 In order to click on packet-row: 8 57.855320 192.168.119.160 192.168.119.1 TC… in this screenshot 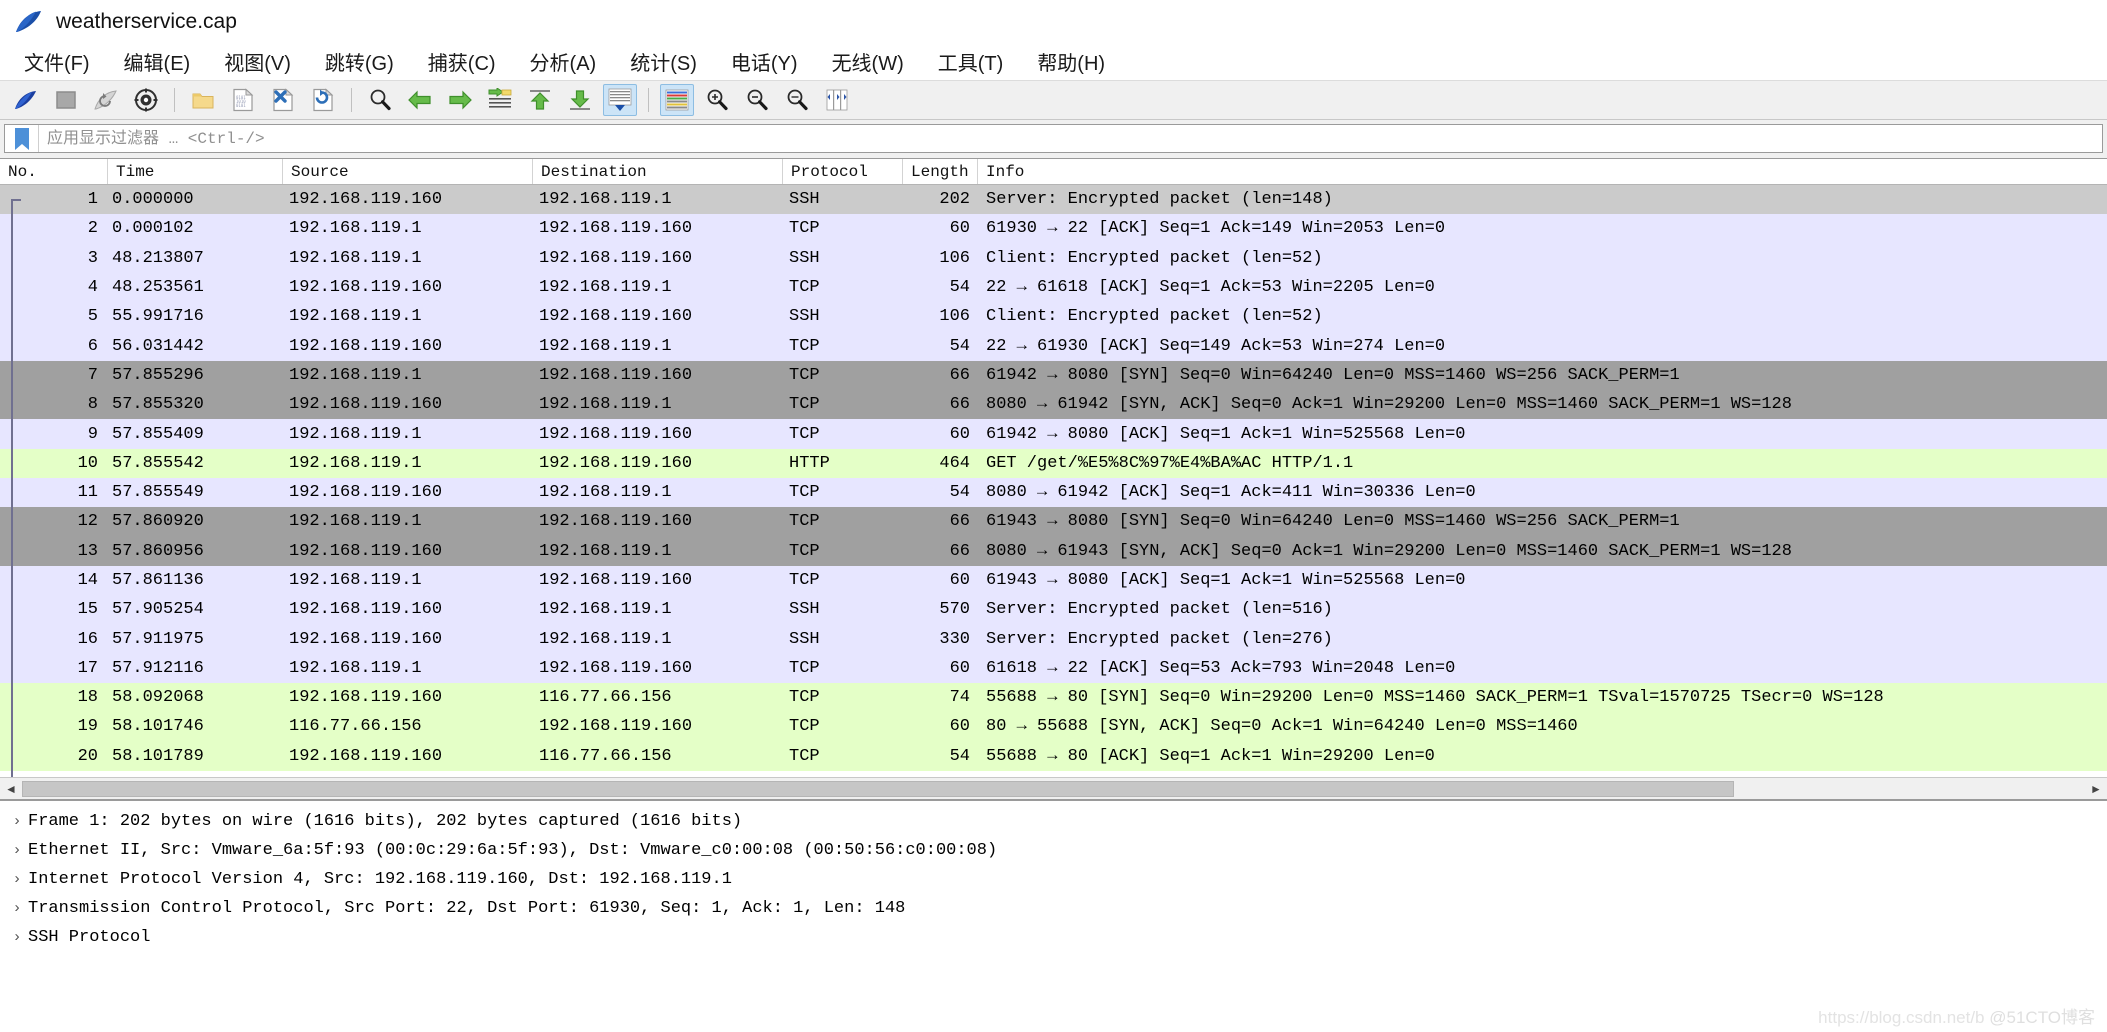, I will do `click(1053, 405)`.